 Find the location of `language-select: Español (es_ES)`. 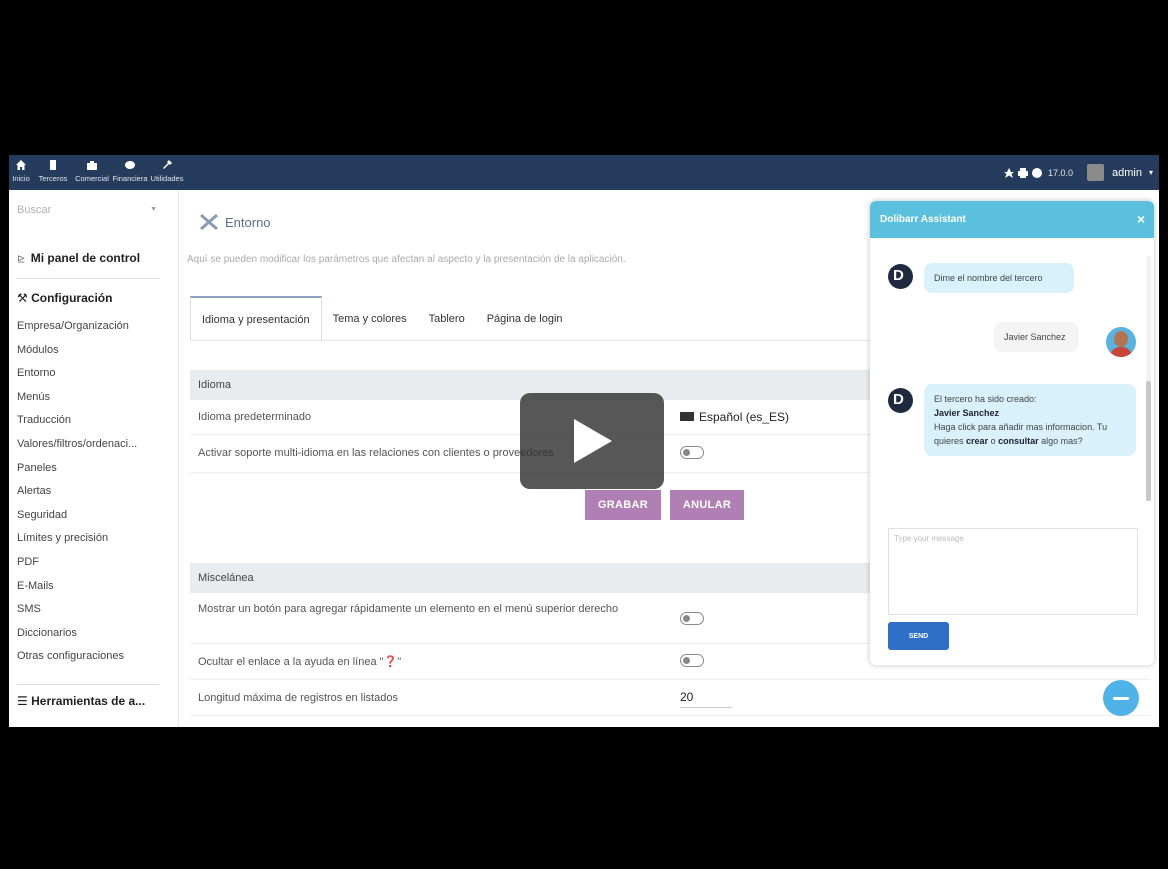

language-select: Español (es_ES) is located at coordinates (734, 417).